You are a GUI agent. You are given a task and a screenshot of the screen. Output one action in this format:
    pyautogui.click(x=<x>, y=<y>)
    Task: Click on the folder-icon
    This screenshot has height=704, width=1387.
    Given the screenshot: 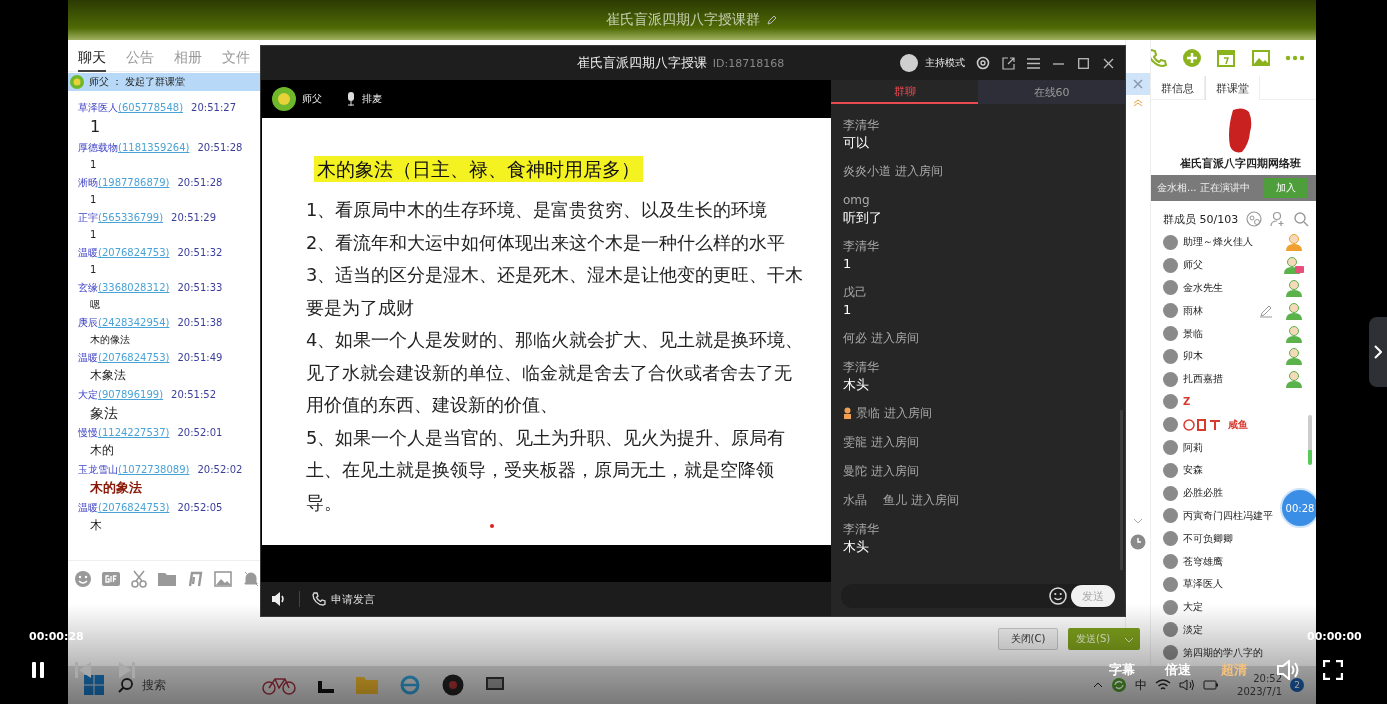 What is the action you would take?
    pyautogui.click(x=367, y=685)
    